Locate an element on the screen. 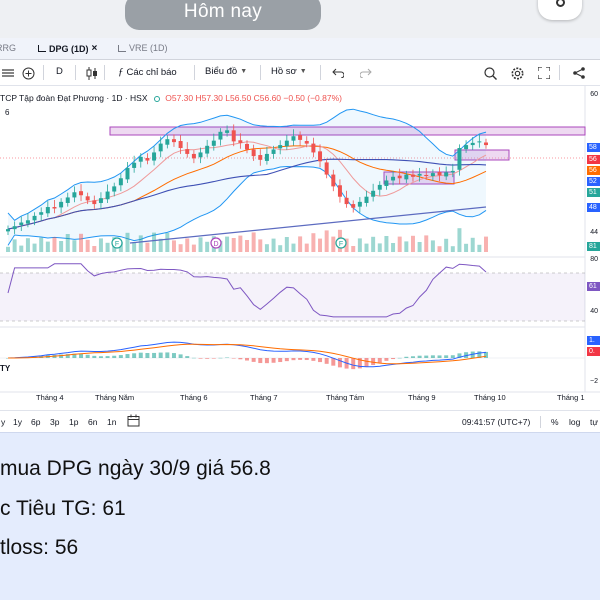 This screenshot has height=600, width=600. price-axis-label: −2 is located at coordinates (594, 381).